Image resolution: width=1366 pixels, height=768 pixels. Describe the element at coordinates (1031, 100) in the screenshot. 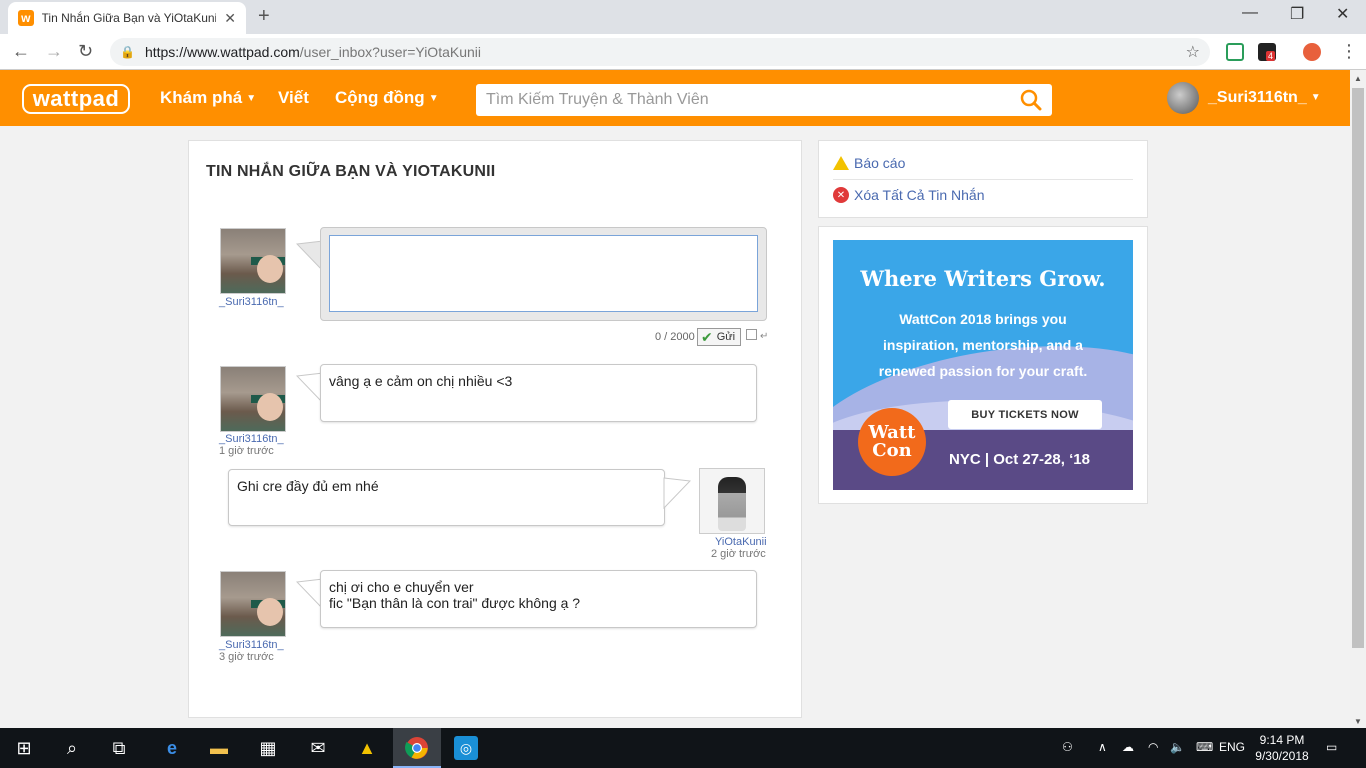

I see `search-icon` at that location.